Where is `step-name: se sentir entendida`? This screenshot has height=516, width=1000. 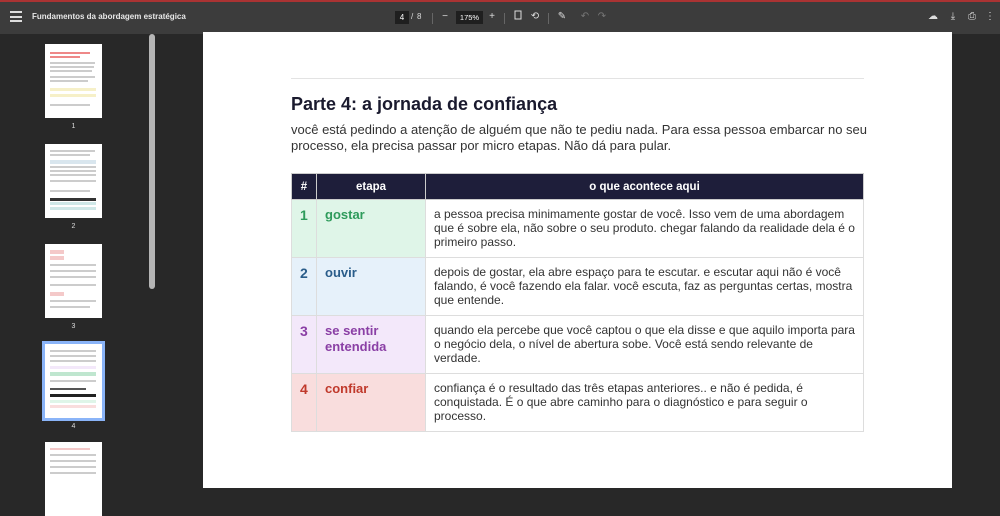 step-name: se sentir entendida is located at coordinates (371, 344).